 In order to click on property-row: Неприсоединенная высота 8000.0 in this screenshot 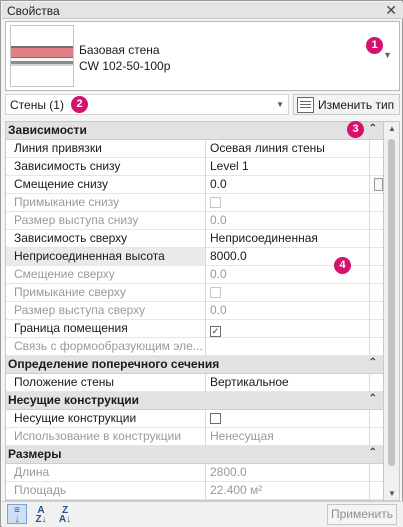, I will do `click(194, 257)`.